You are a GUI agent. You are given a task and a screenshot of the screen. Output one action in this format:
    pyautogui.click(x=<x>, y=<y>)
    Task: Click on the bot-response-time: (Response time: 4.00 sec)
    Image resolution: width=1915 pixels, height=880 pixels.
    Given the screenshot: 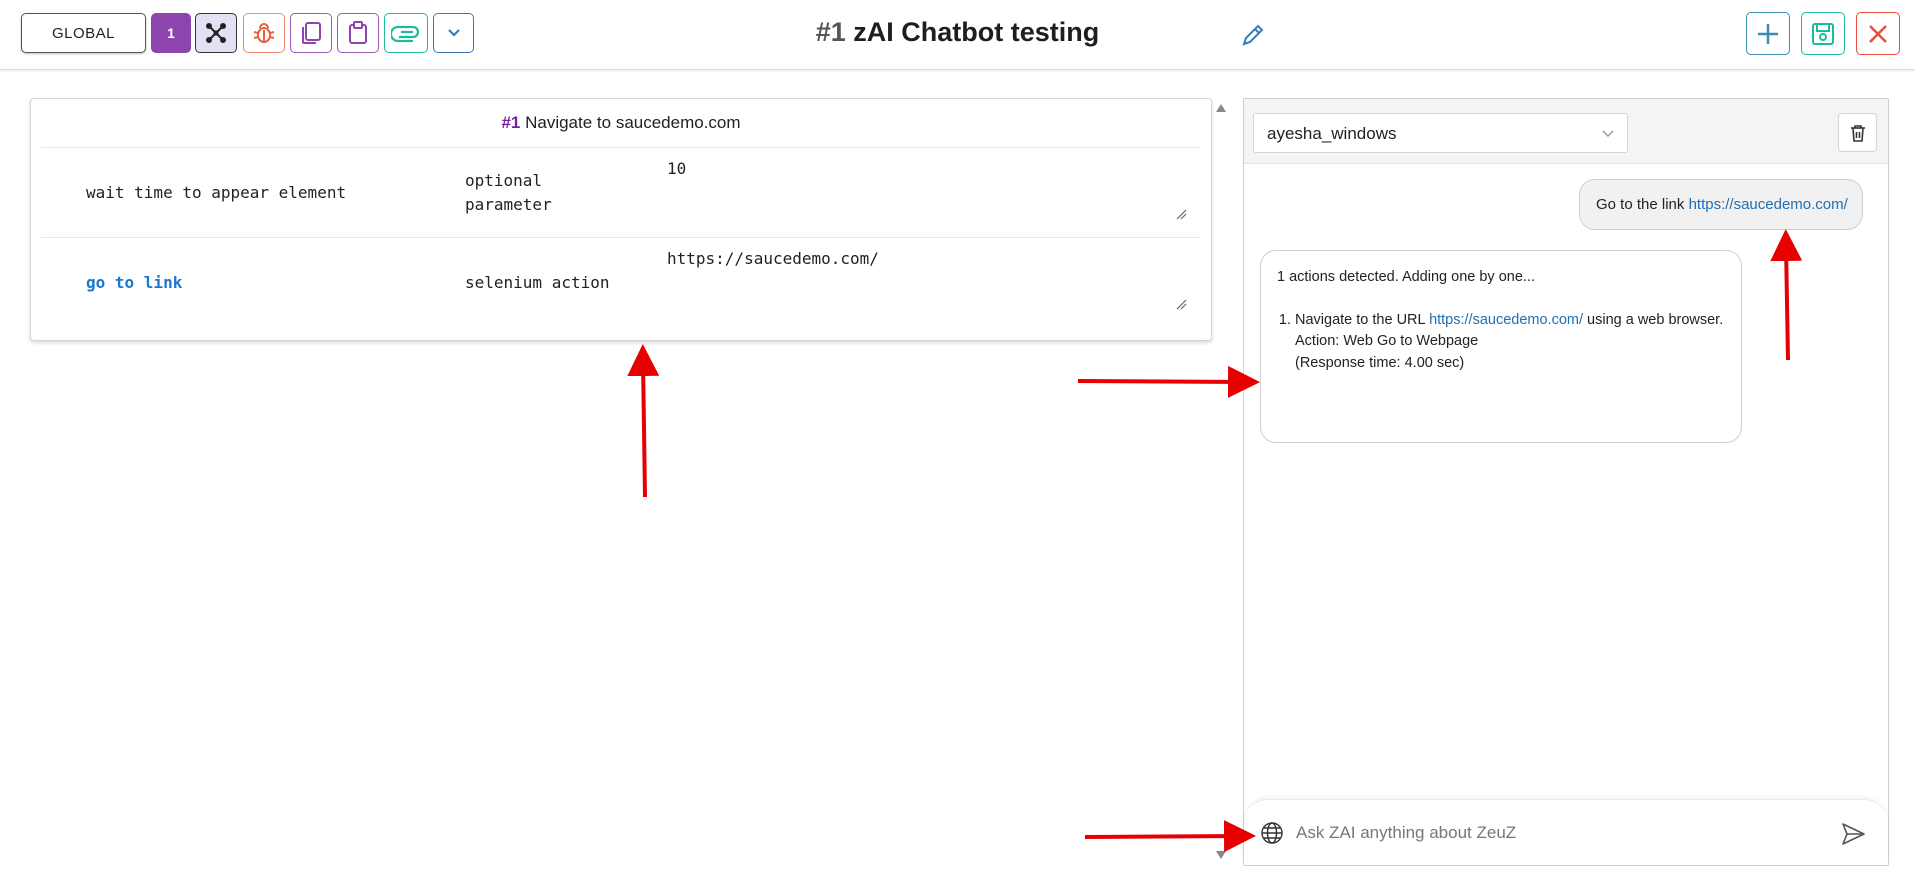 What is the action you would take?
    pyautogui.click(x=1380, y=362)
    